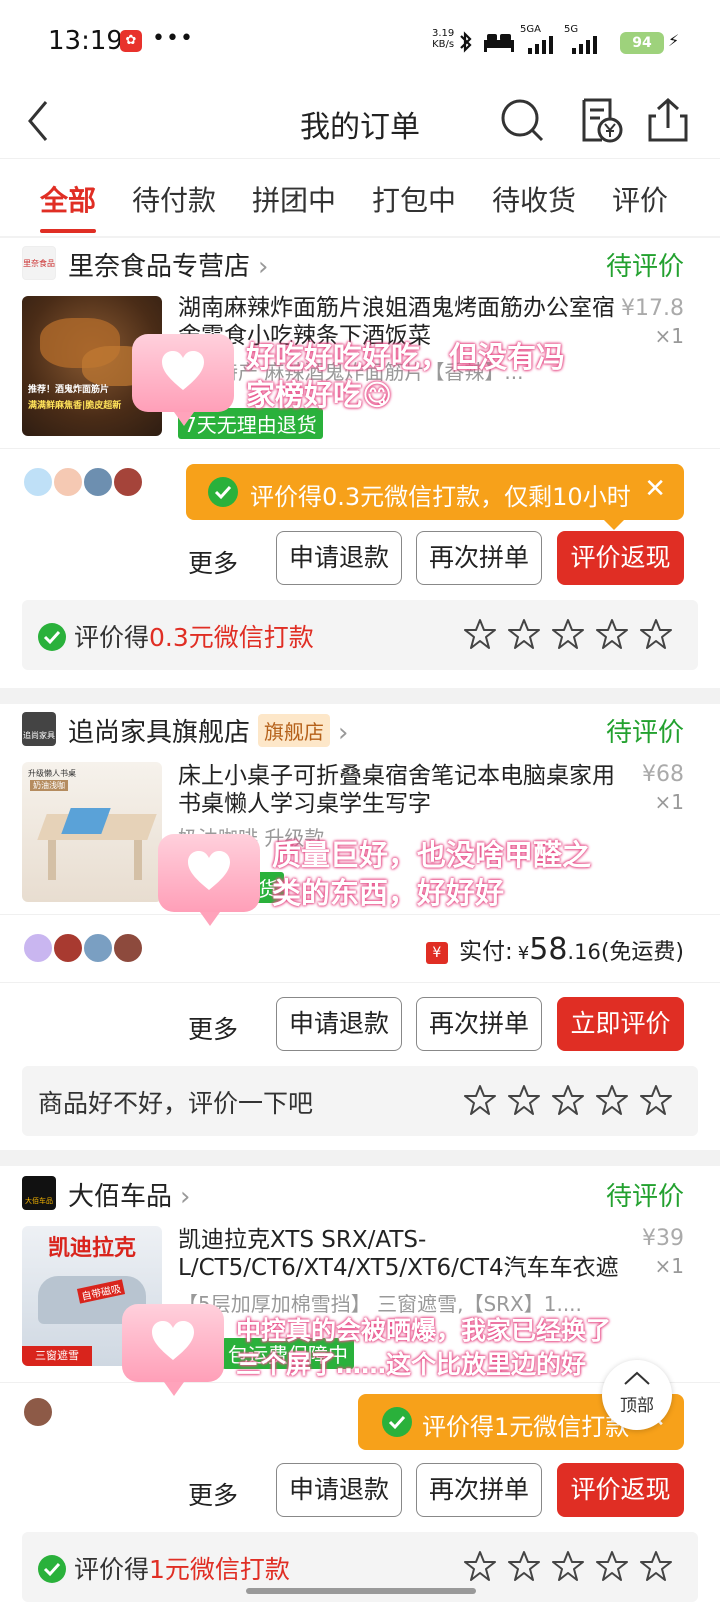  I want to click on back-to-top-button: 顶部, so click(637, 1395).